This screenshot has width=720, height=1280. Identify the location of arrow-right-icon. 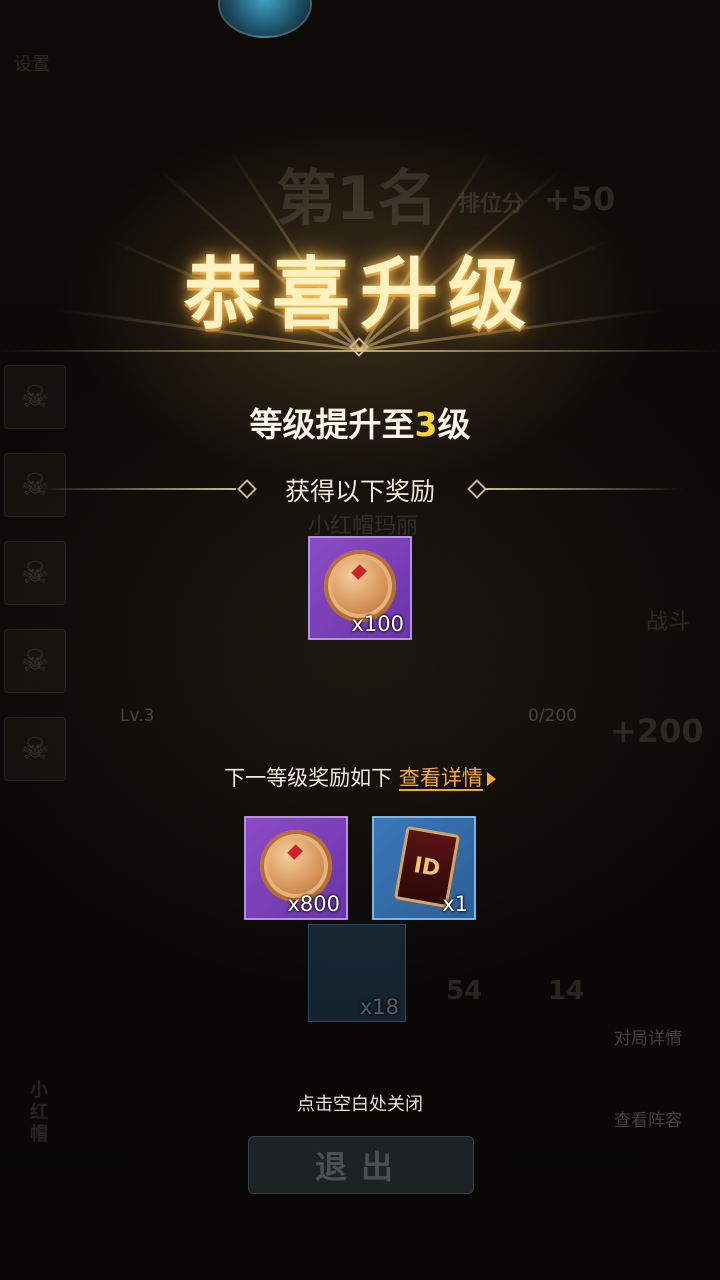
(491, 779).